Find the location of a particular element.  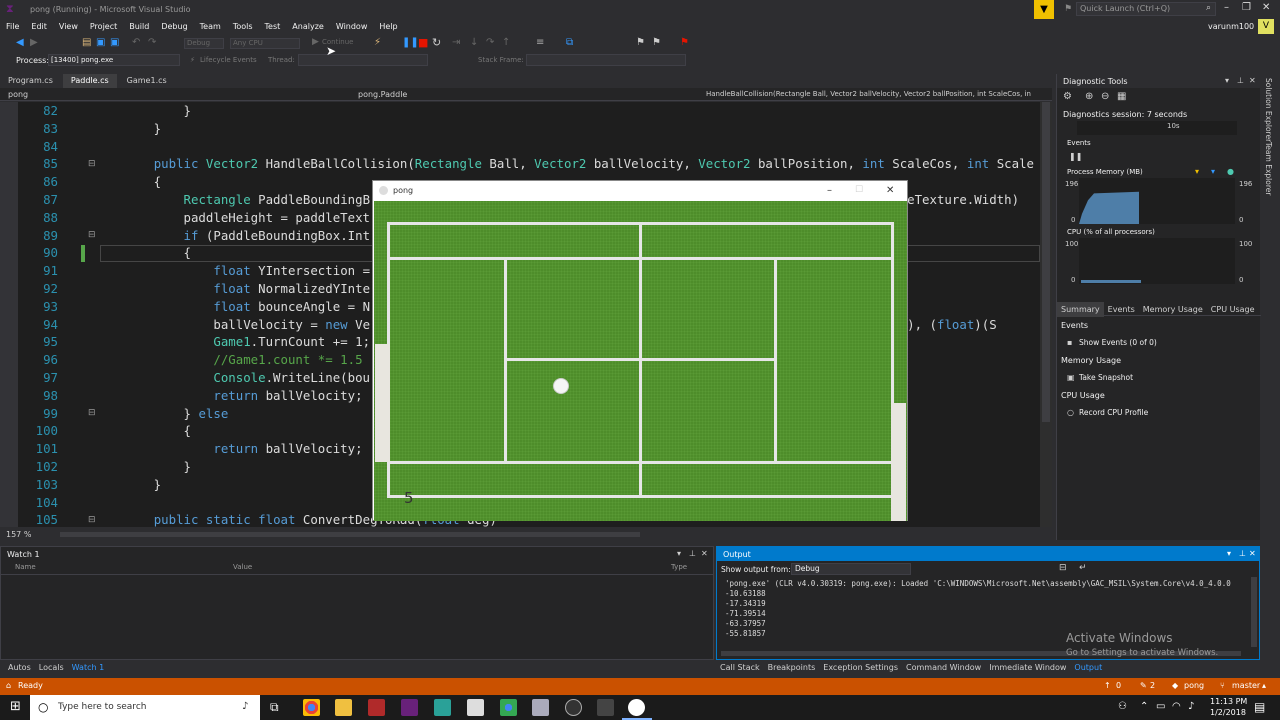

output-scrollbar is located at coordinates (1254, 612).